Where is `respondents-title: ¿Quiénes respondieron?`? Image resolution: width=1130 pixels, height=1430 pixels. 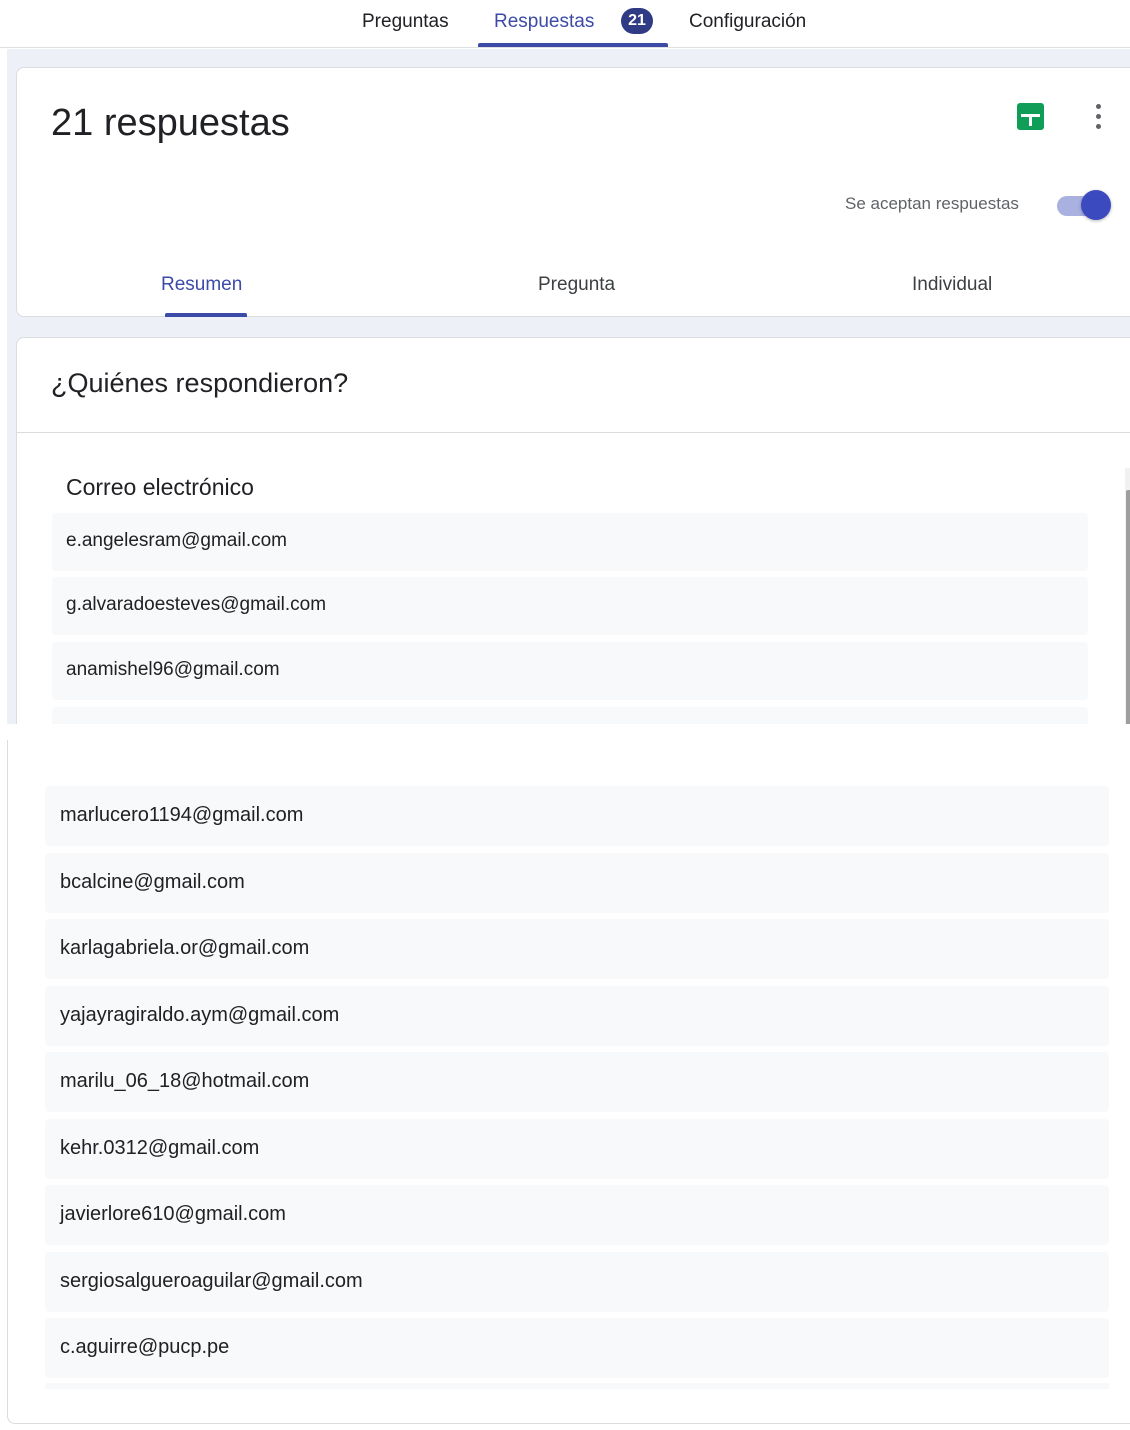 respondents-title: ¿Quiénes respondieron? is located at coordinates (200, 383).